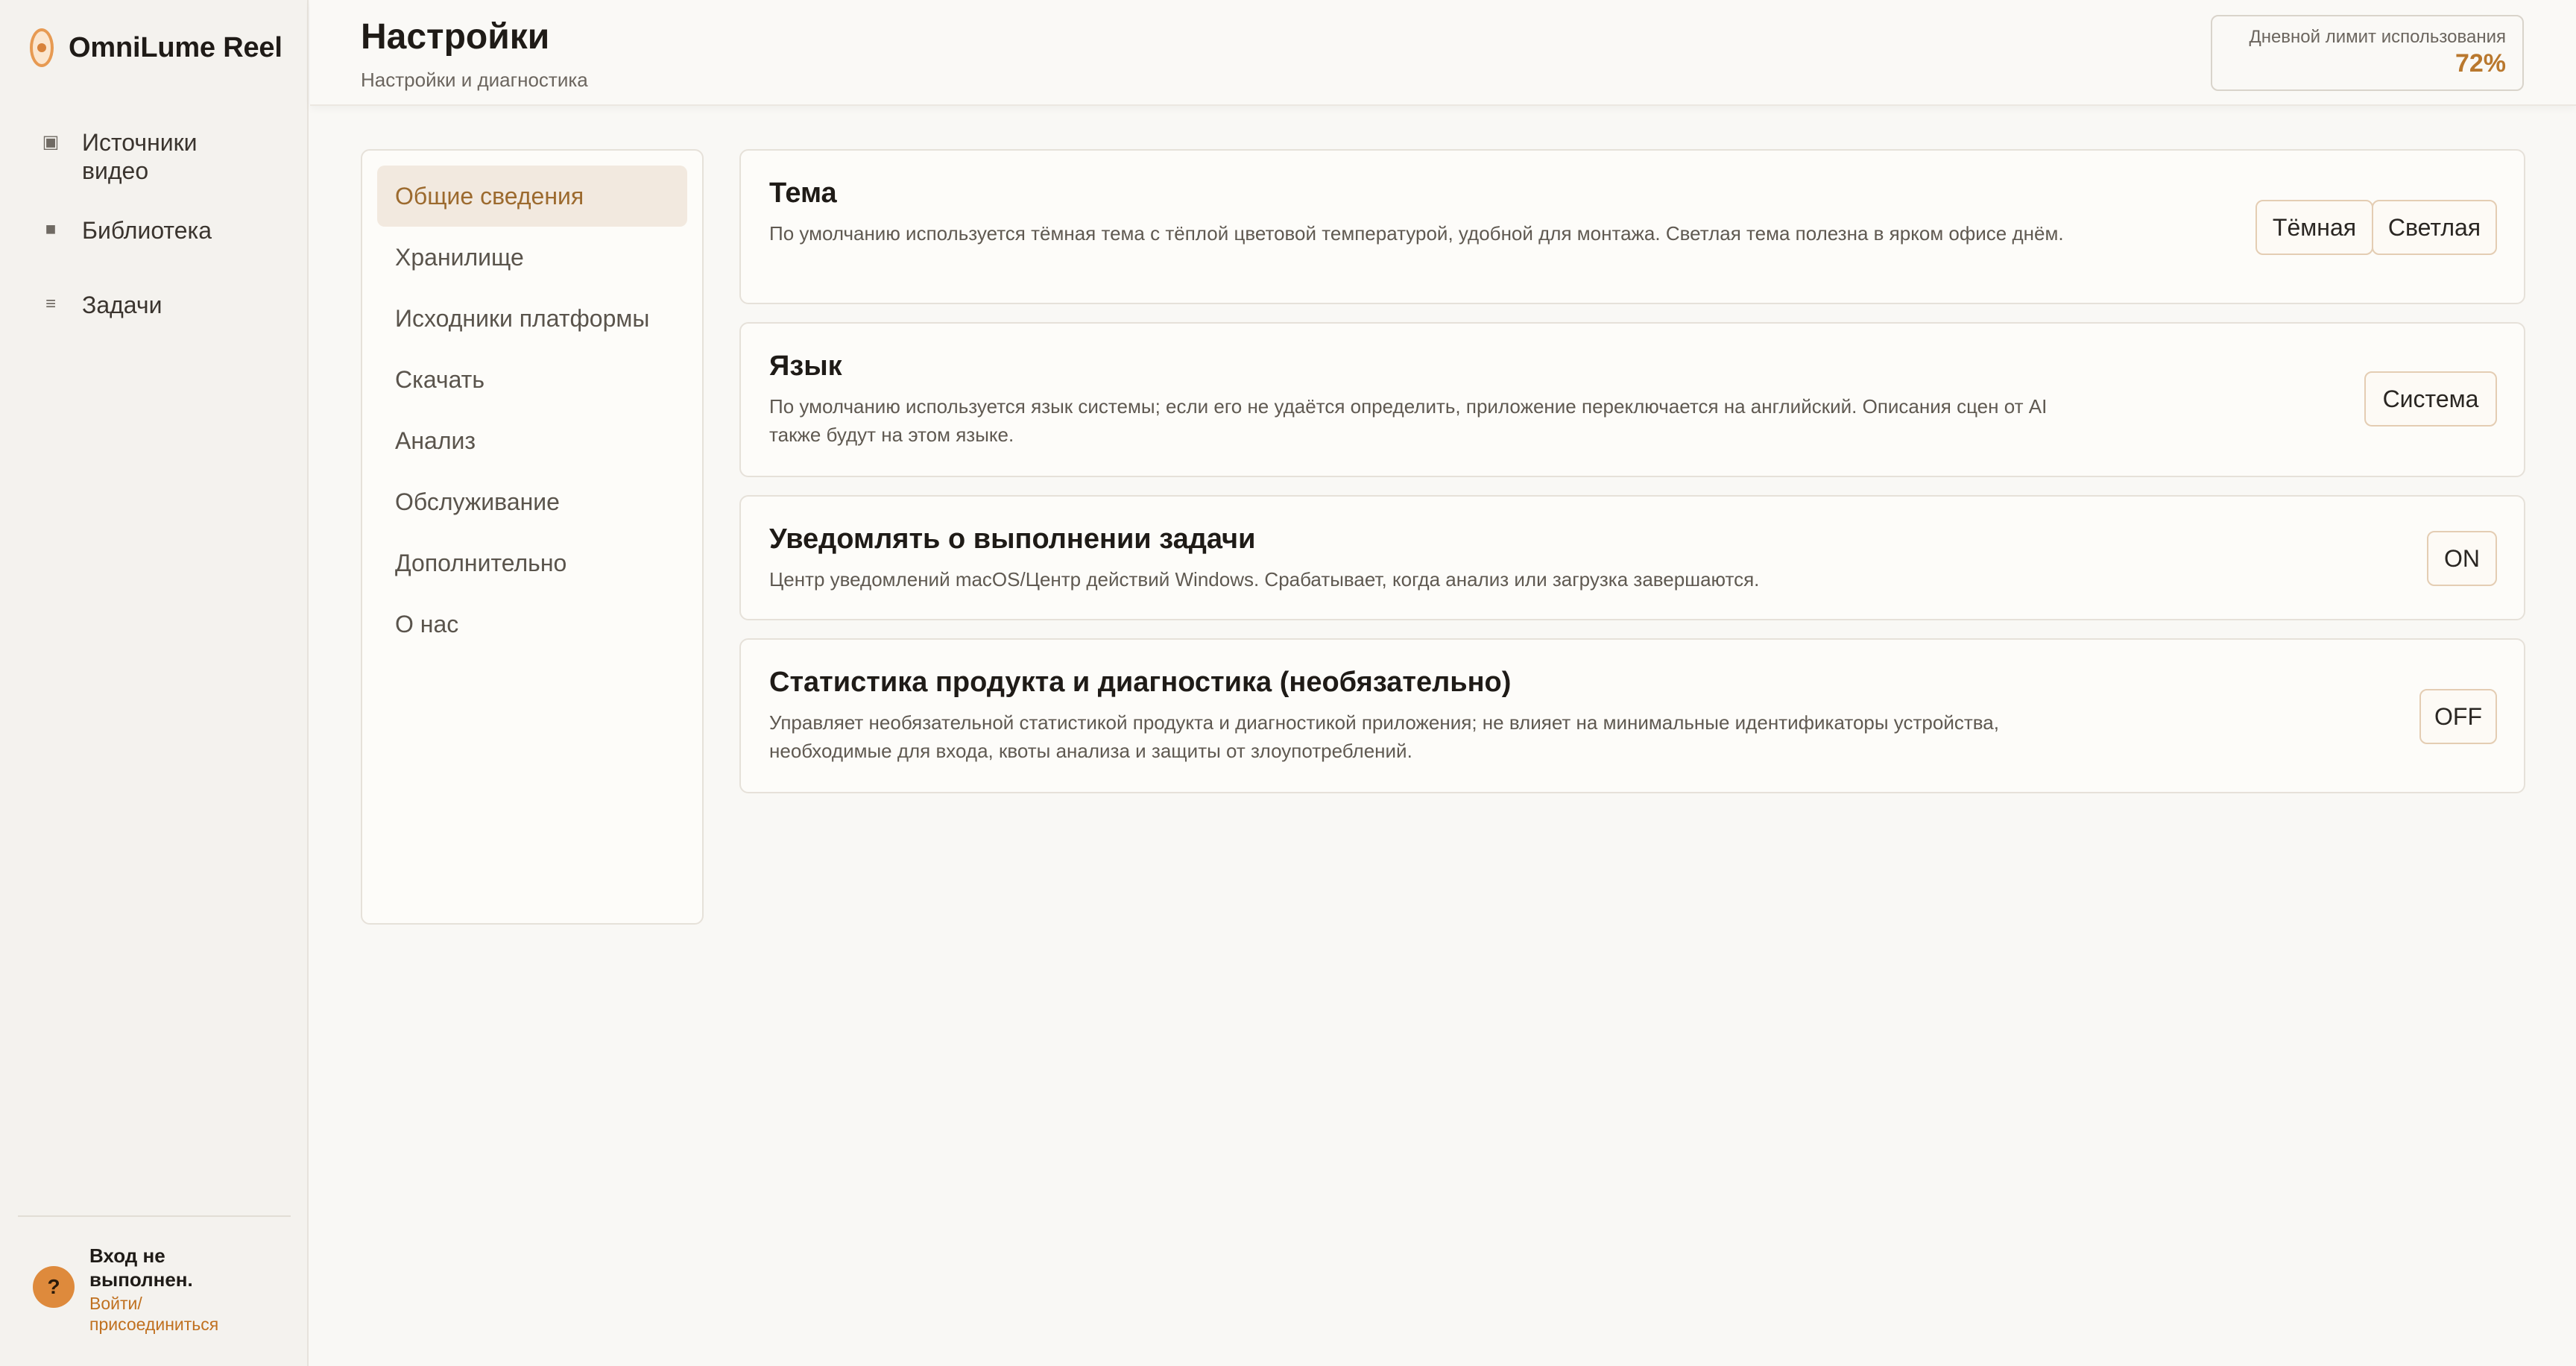  I want to click on settings-nav-maintenance: Обслуживание, so click(532, 501).